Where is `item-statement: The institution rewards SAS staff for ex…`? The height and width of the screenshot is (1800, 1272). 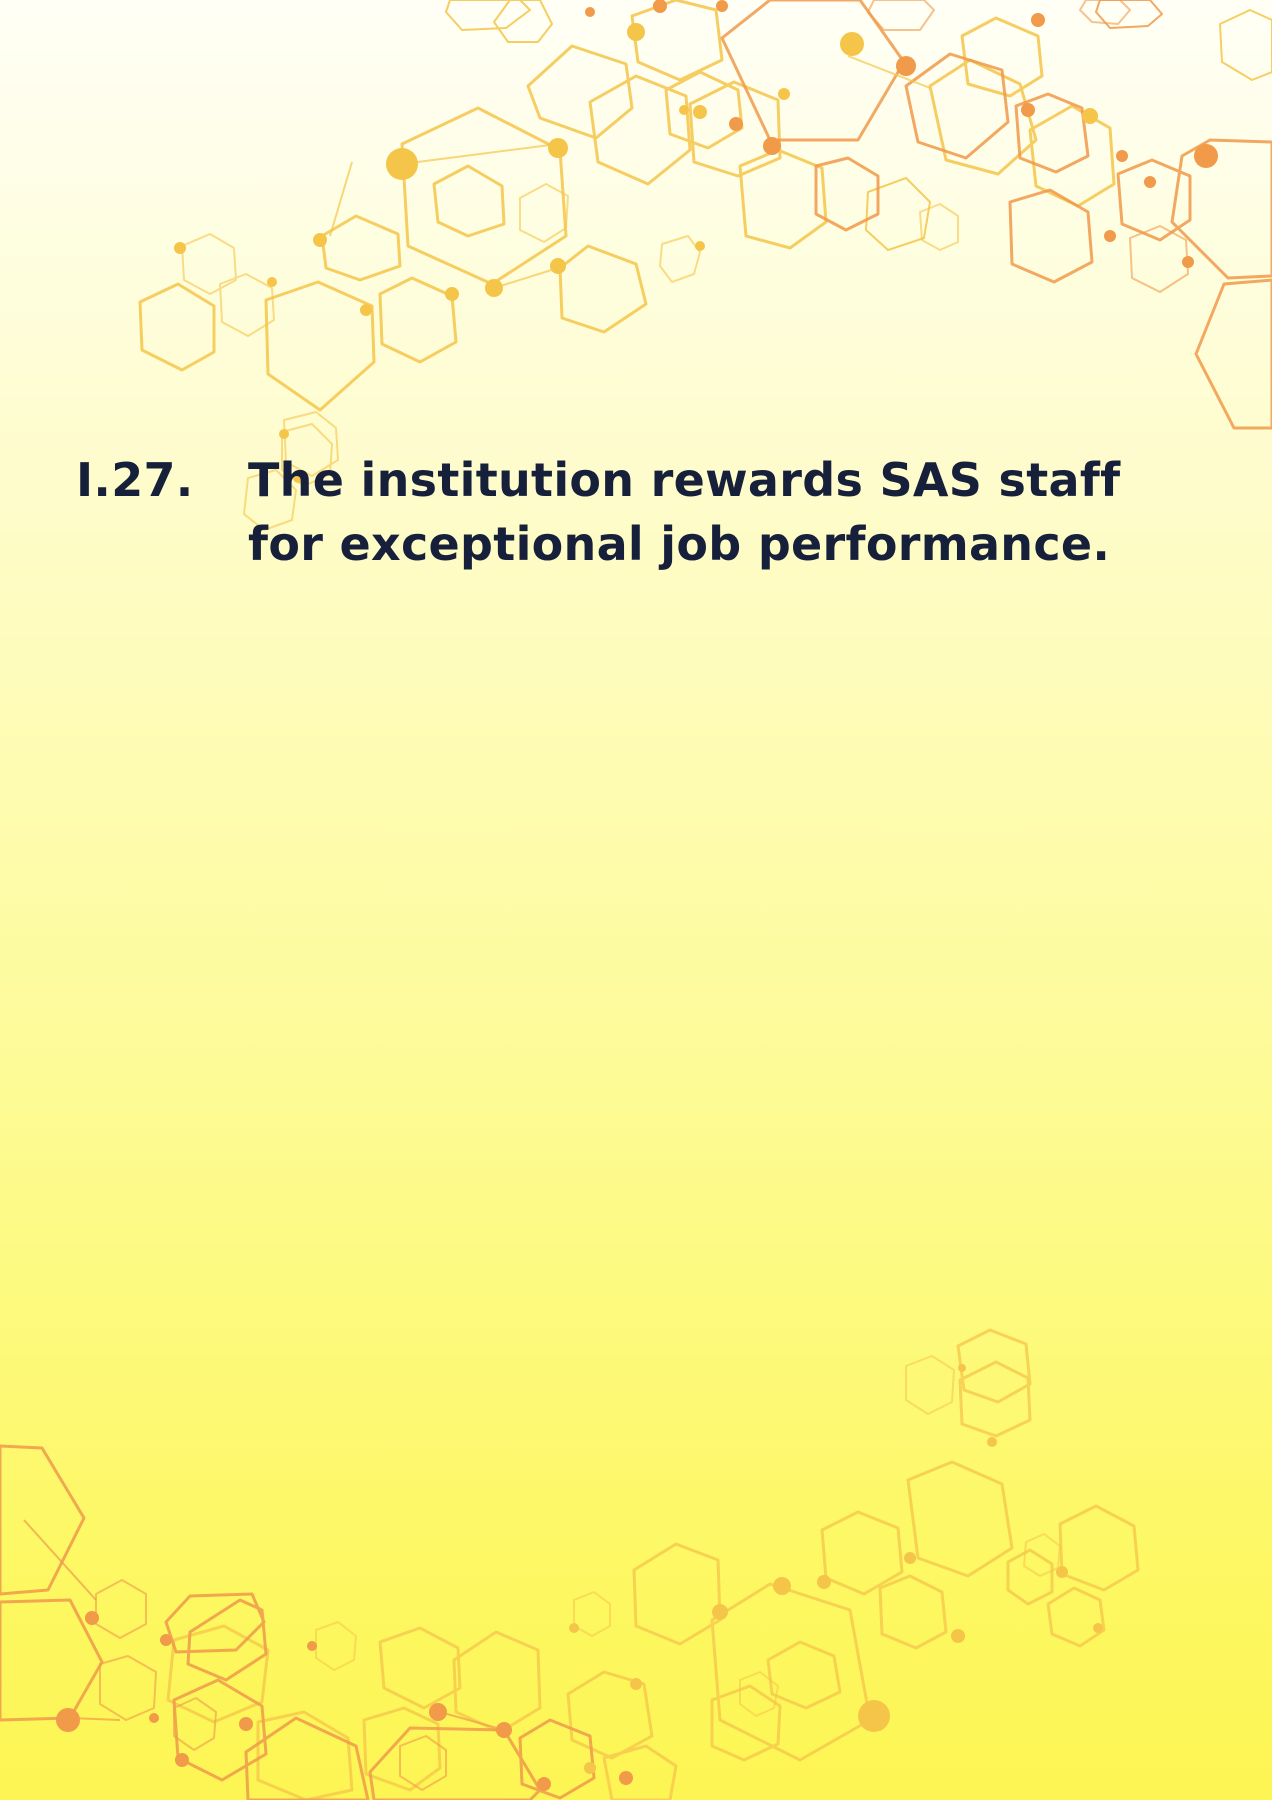
item-statement: The institution rewards SAS staff for ex… is located at coordinates (684, 512).